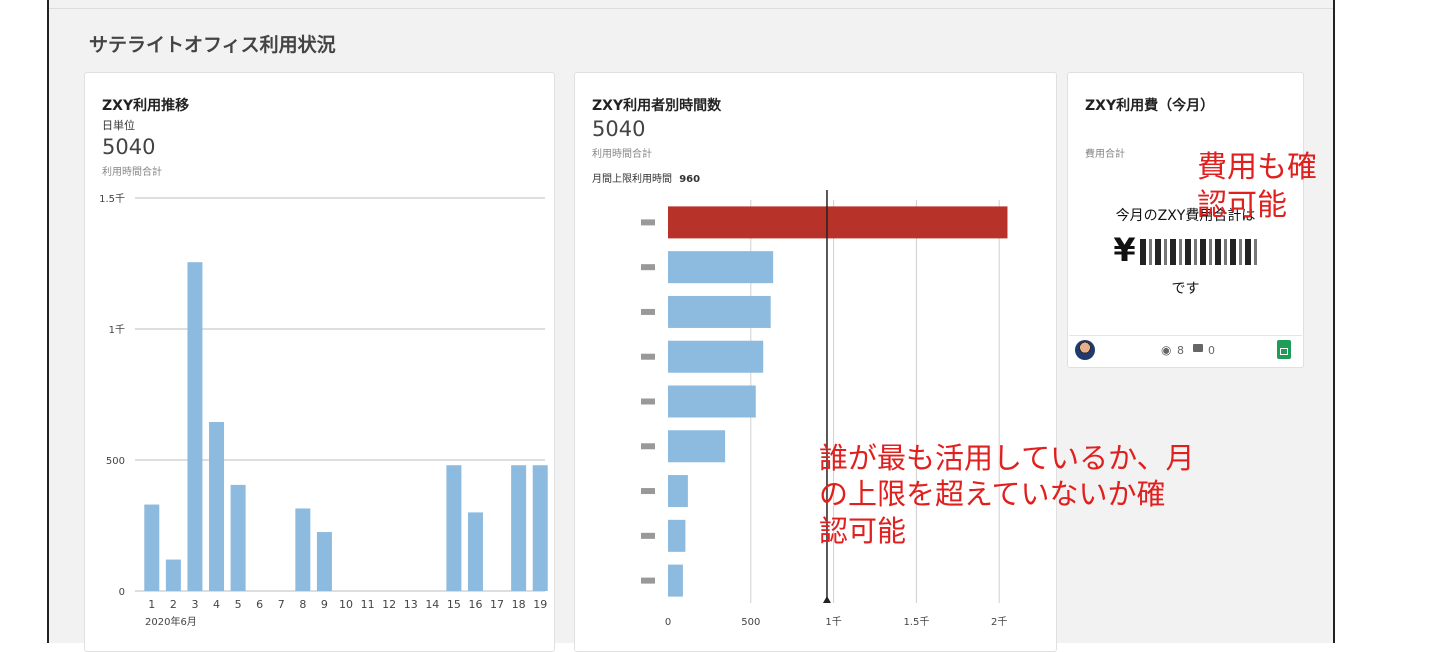  What do you see at coordinates (302, 604) in the screenshot?
I see `x-tick-label: 8` at bounding box center [302, 604].